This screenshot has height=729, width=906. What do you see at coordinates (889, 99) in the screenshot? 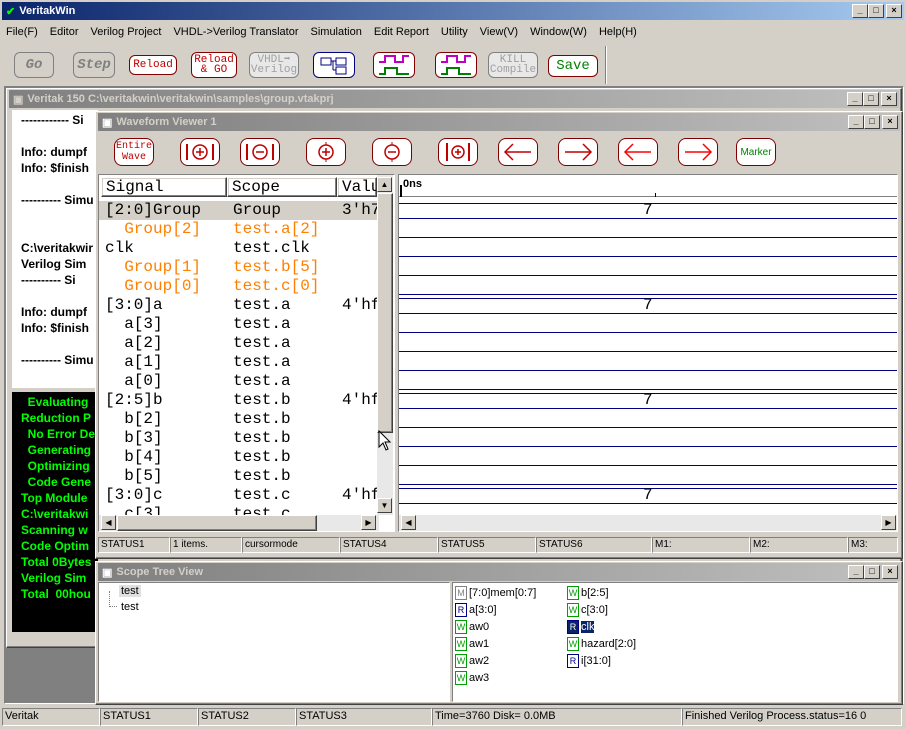
I see `project-close-button: ×` at bounding box center [889, 99].